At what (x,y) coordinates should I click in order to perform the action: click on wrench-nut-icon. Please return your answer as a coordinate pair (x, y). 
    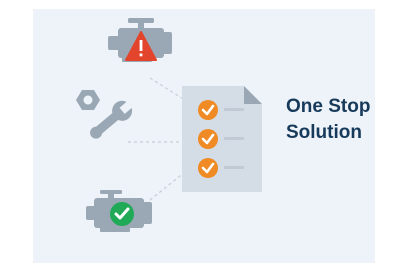
    Looking at the image, I should click on (105, 114).